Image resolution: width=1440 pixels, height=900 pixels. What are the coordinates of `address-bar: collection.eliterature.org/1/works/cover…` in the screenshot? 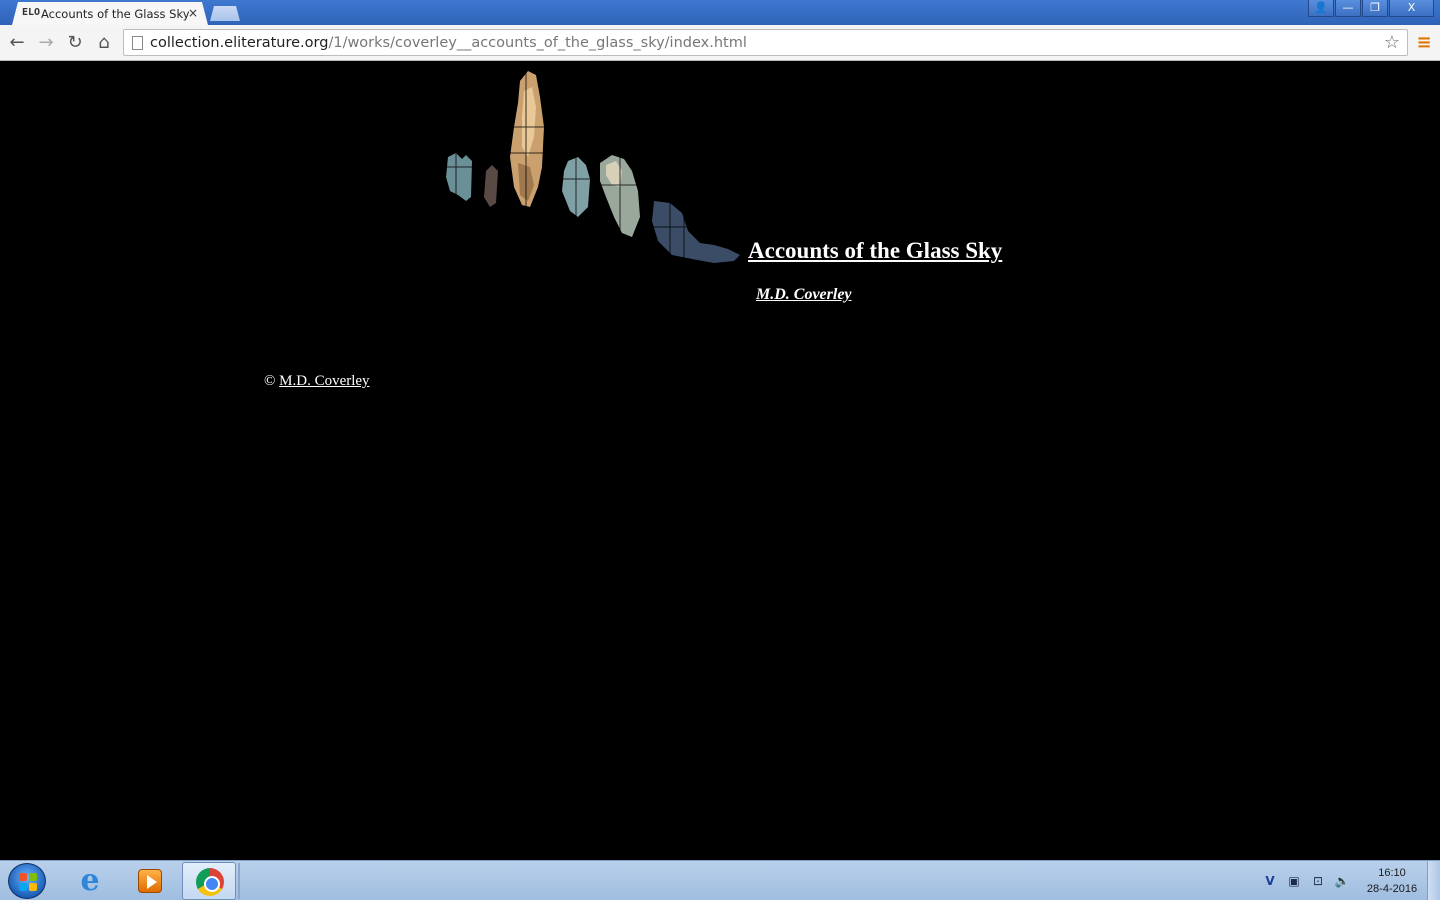 It's located at (765, 42).